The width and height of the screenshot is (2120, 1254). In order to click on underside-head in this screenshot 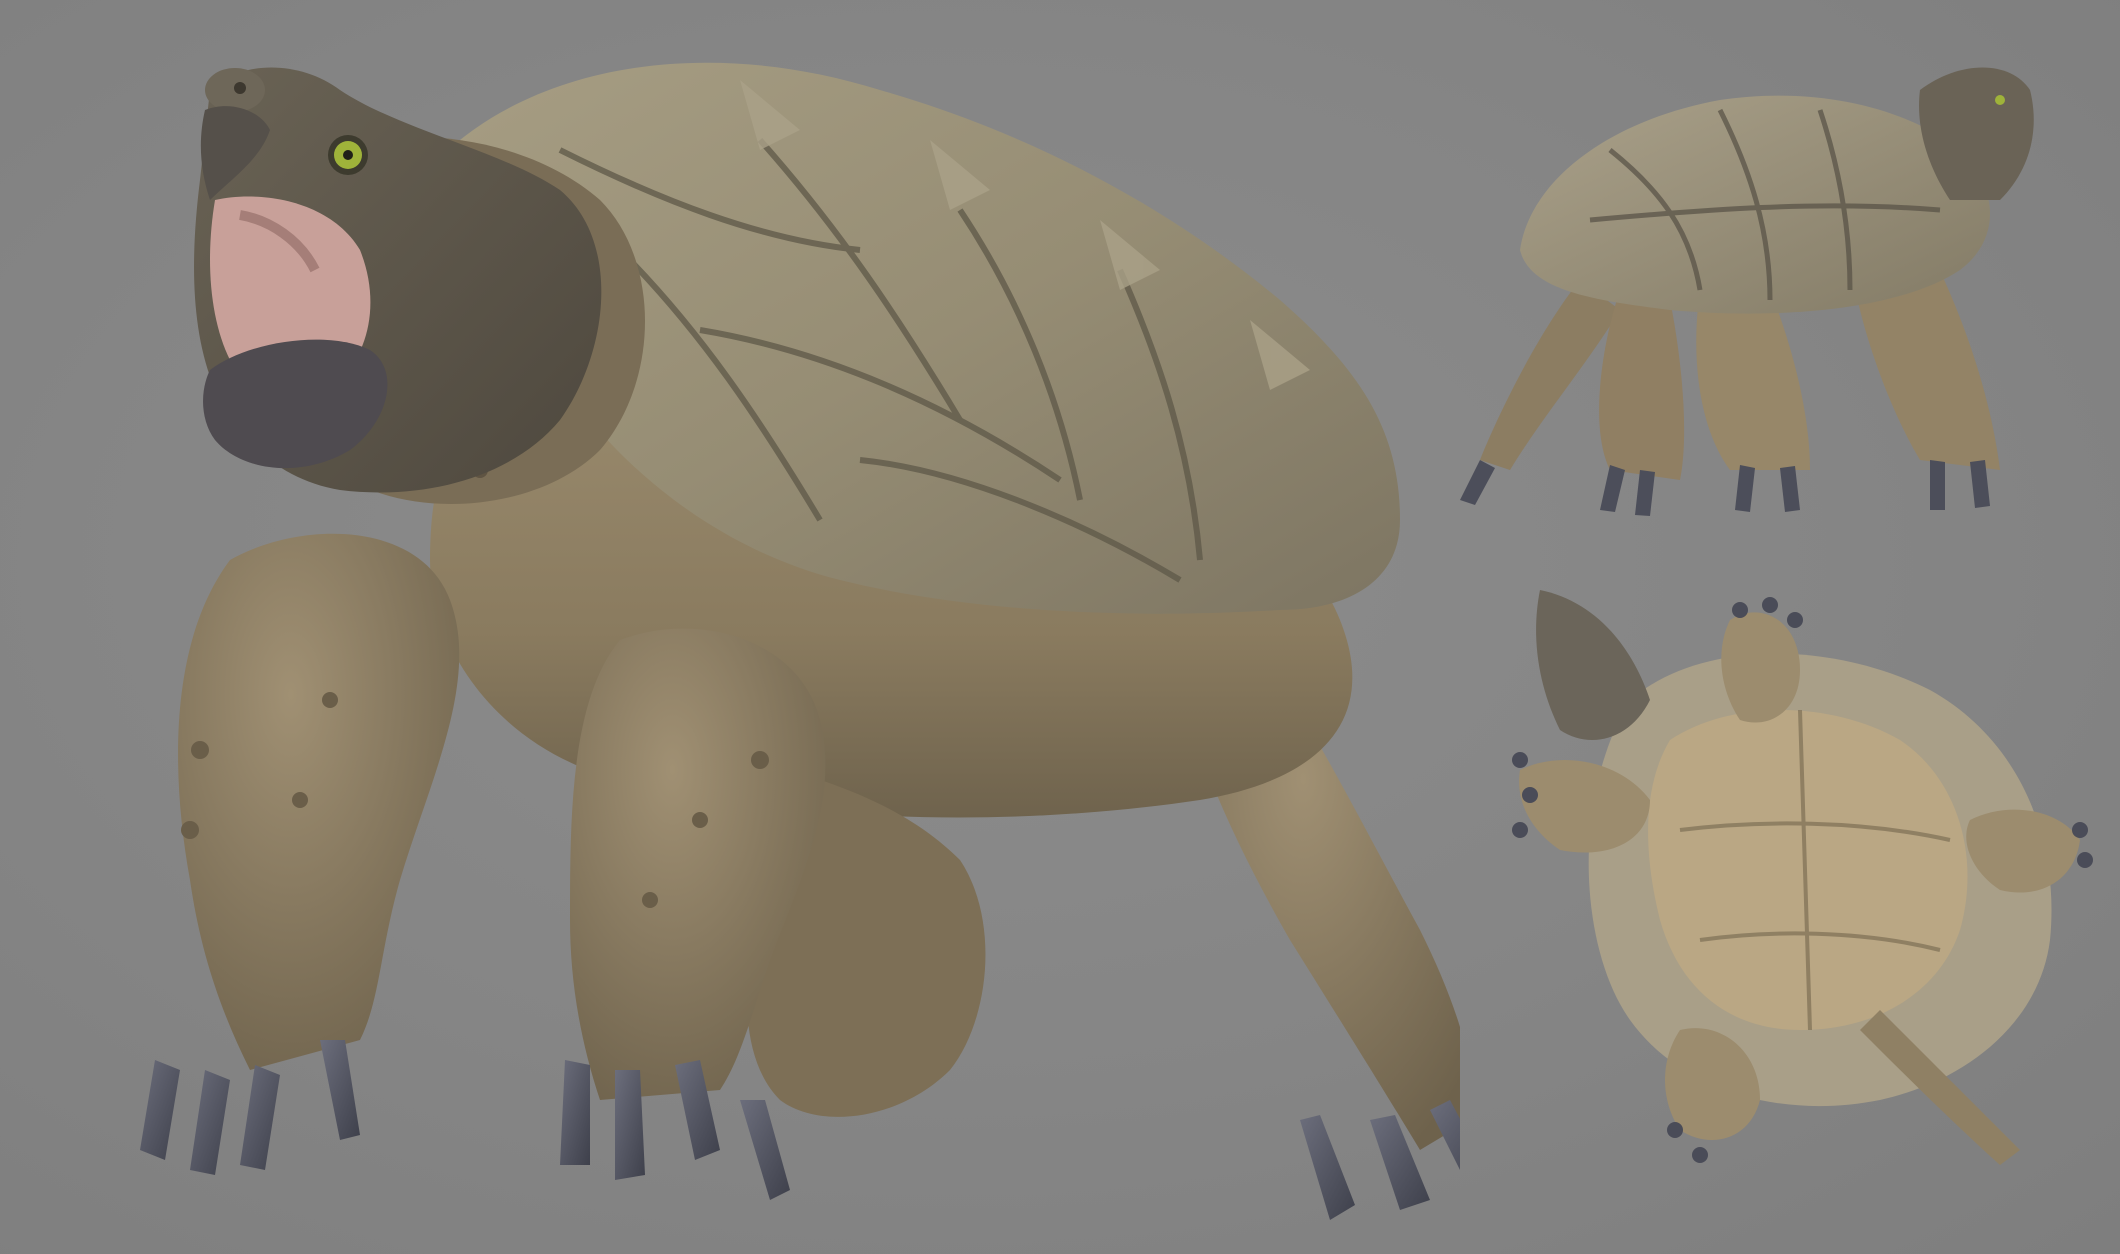, I will do `click(1593, 665)`.